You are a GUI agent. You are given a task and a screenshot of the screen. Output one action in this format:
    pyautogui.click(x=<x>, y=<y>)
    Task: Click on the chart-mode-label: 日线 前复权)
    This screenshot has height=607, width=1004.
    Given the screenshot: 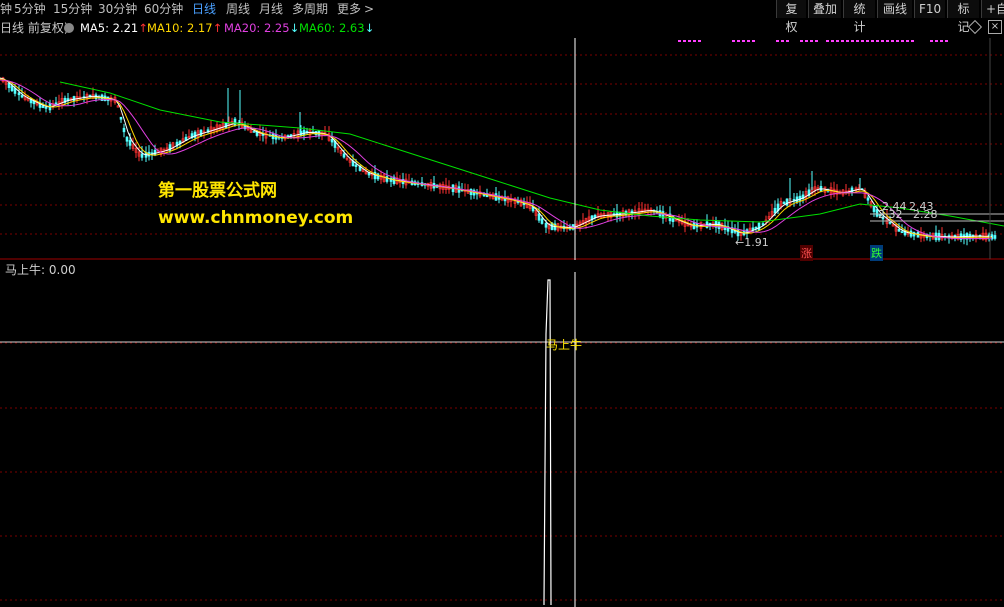 What is the action you would take?
    pyautogui.click(x=34, y=28)
    